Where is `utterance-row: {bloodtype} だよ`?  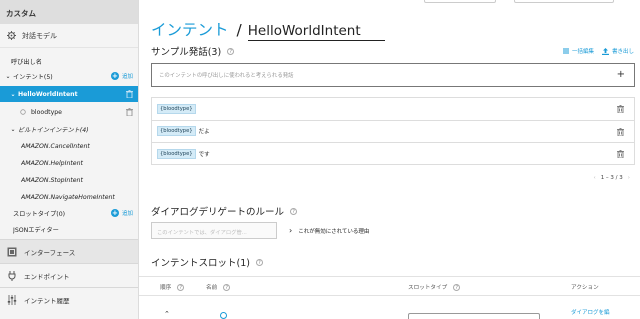
utterance-row: {bloodtype} だよ is located at coordinates (393, 132).